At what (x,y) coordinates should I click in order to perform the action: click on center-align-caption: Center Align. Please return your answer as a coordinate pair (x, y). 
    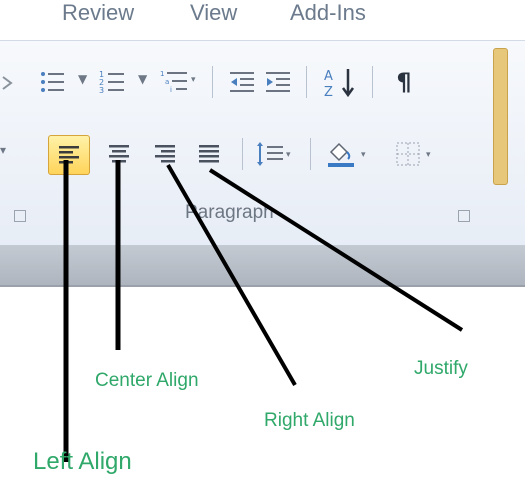
    Looking at the image, I should click on (147, 380).